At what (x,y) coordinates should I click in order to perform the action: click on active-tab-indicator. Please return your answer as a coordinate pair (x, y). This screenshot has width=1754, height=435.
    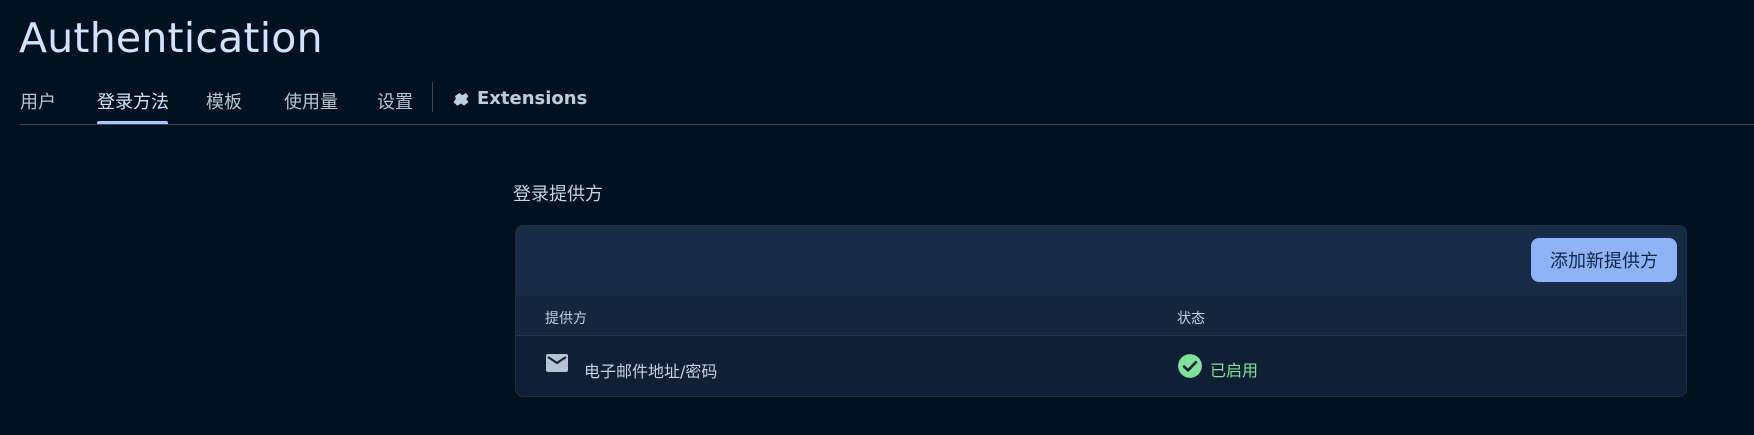
    Looking at the image, I should click on (132, 122).